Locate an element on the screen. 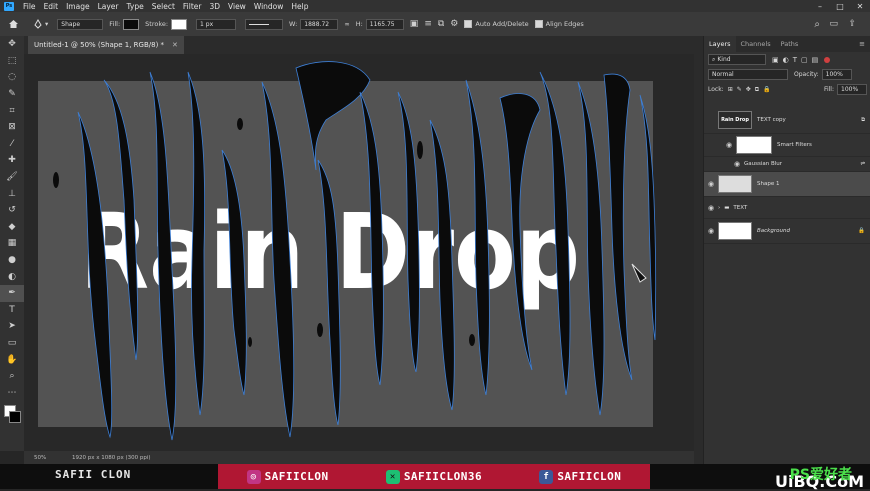  instagram-handle: ◎ SAFIICLON is located at coordinates (287, 476).